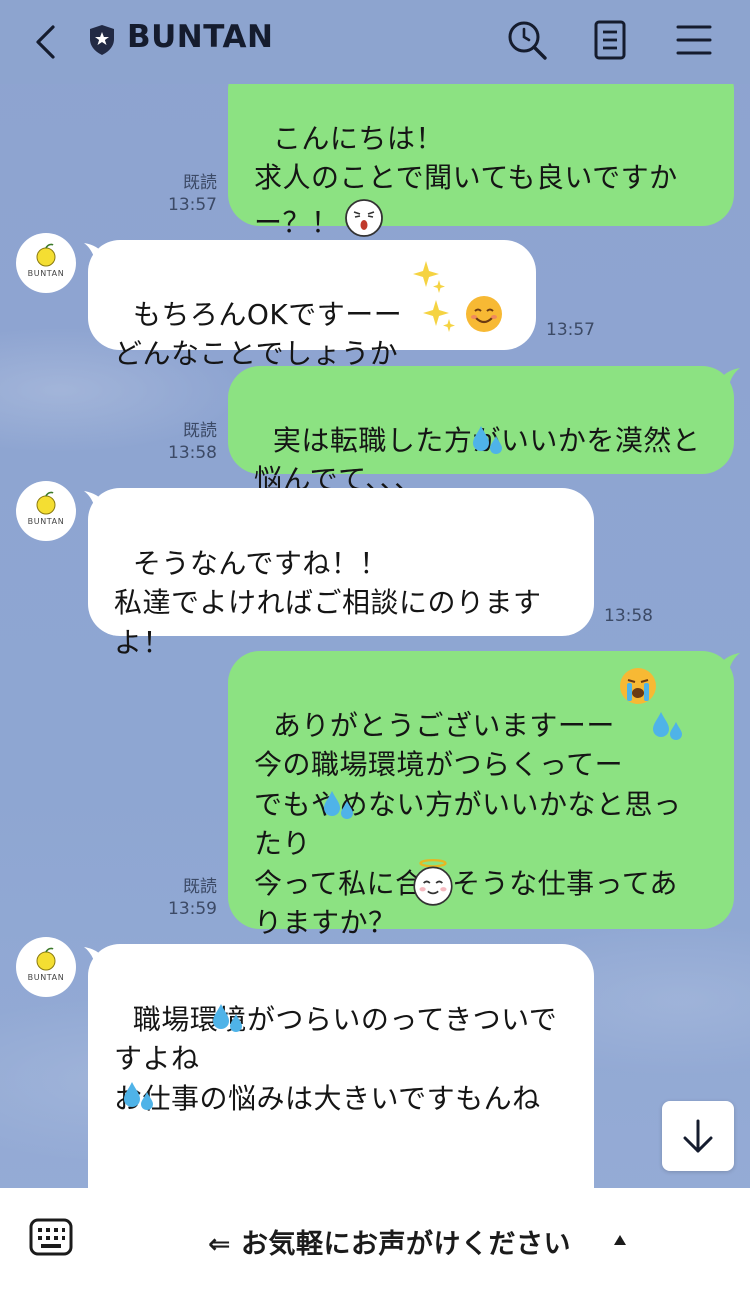  Describe the element at coordinates (51, 1237) in the screenshot. I see `keyboard-icon` at that location.